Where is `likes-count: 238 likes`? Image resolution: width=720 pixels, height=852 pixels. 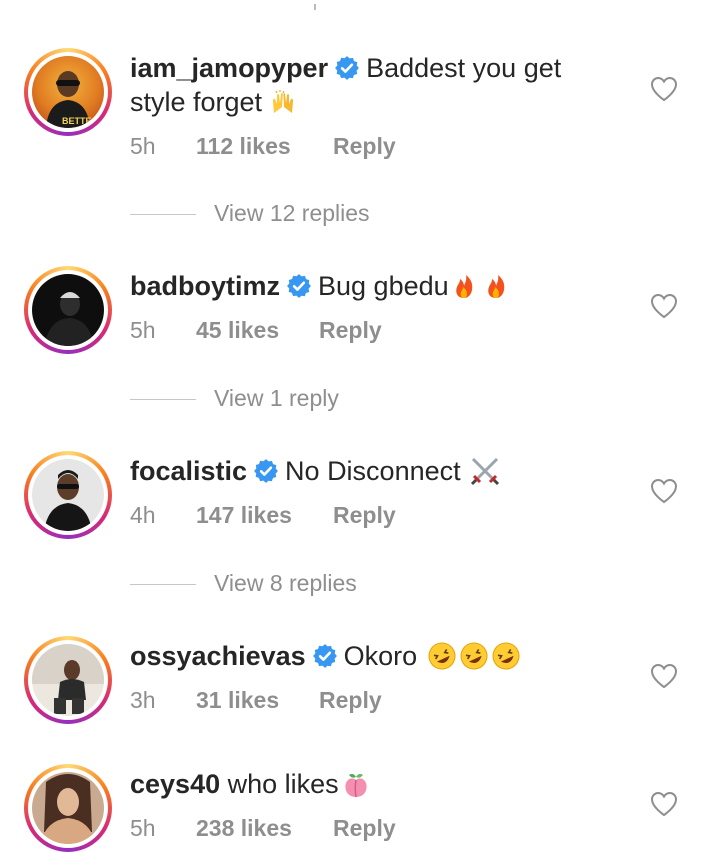 likes-count: 238 likes is located at coordinates (244, 828).